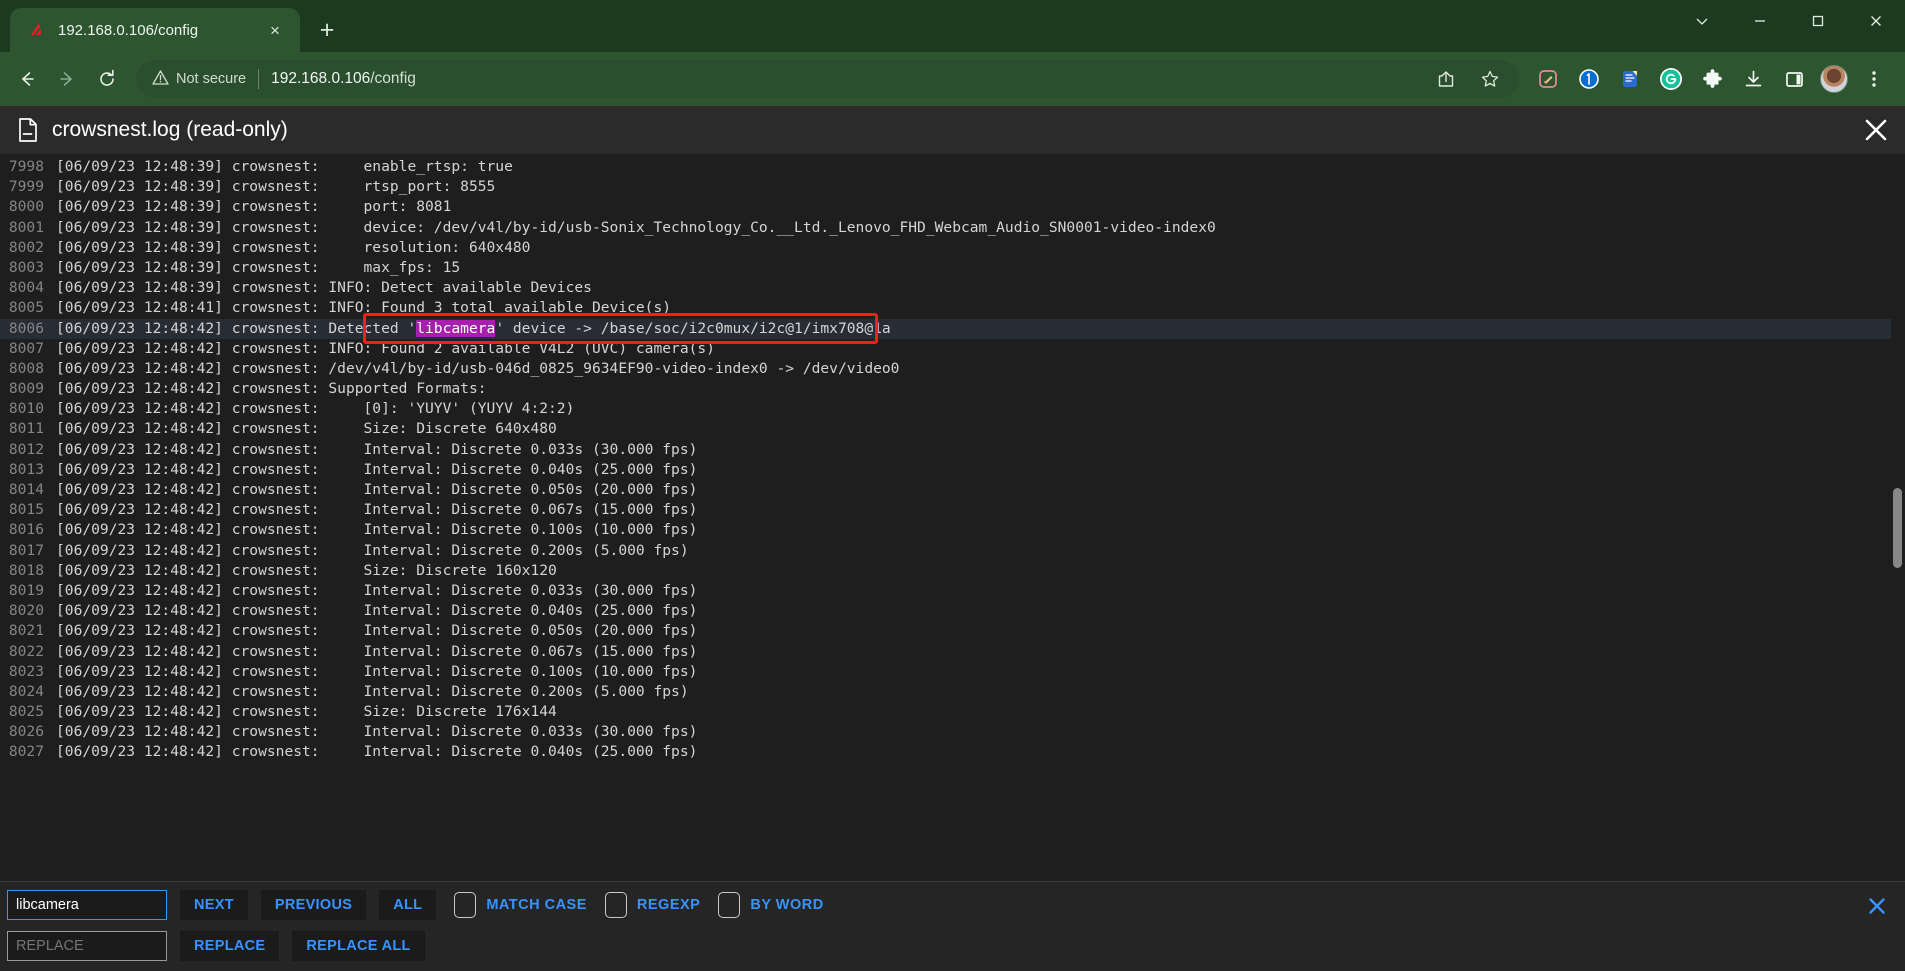 This screenshot has width=1905, height=971. Describe the element at coordinates (1589, 79) in the screenshot. I see `onepassword-icon` at that location.